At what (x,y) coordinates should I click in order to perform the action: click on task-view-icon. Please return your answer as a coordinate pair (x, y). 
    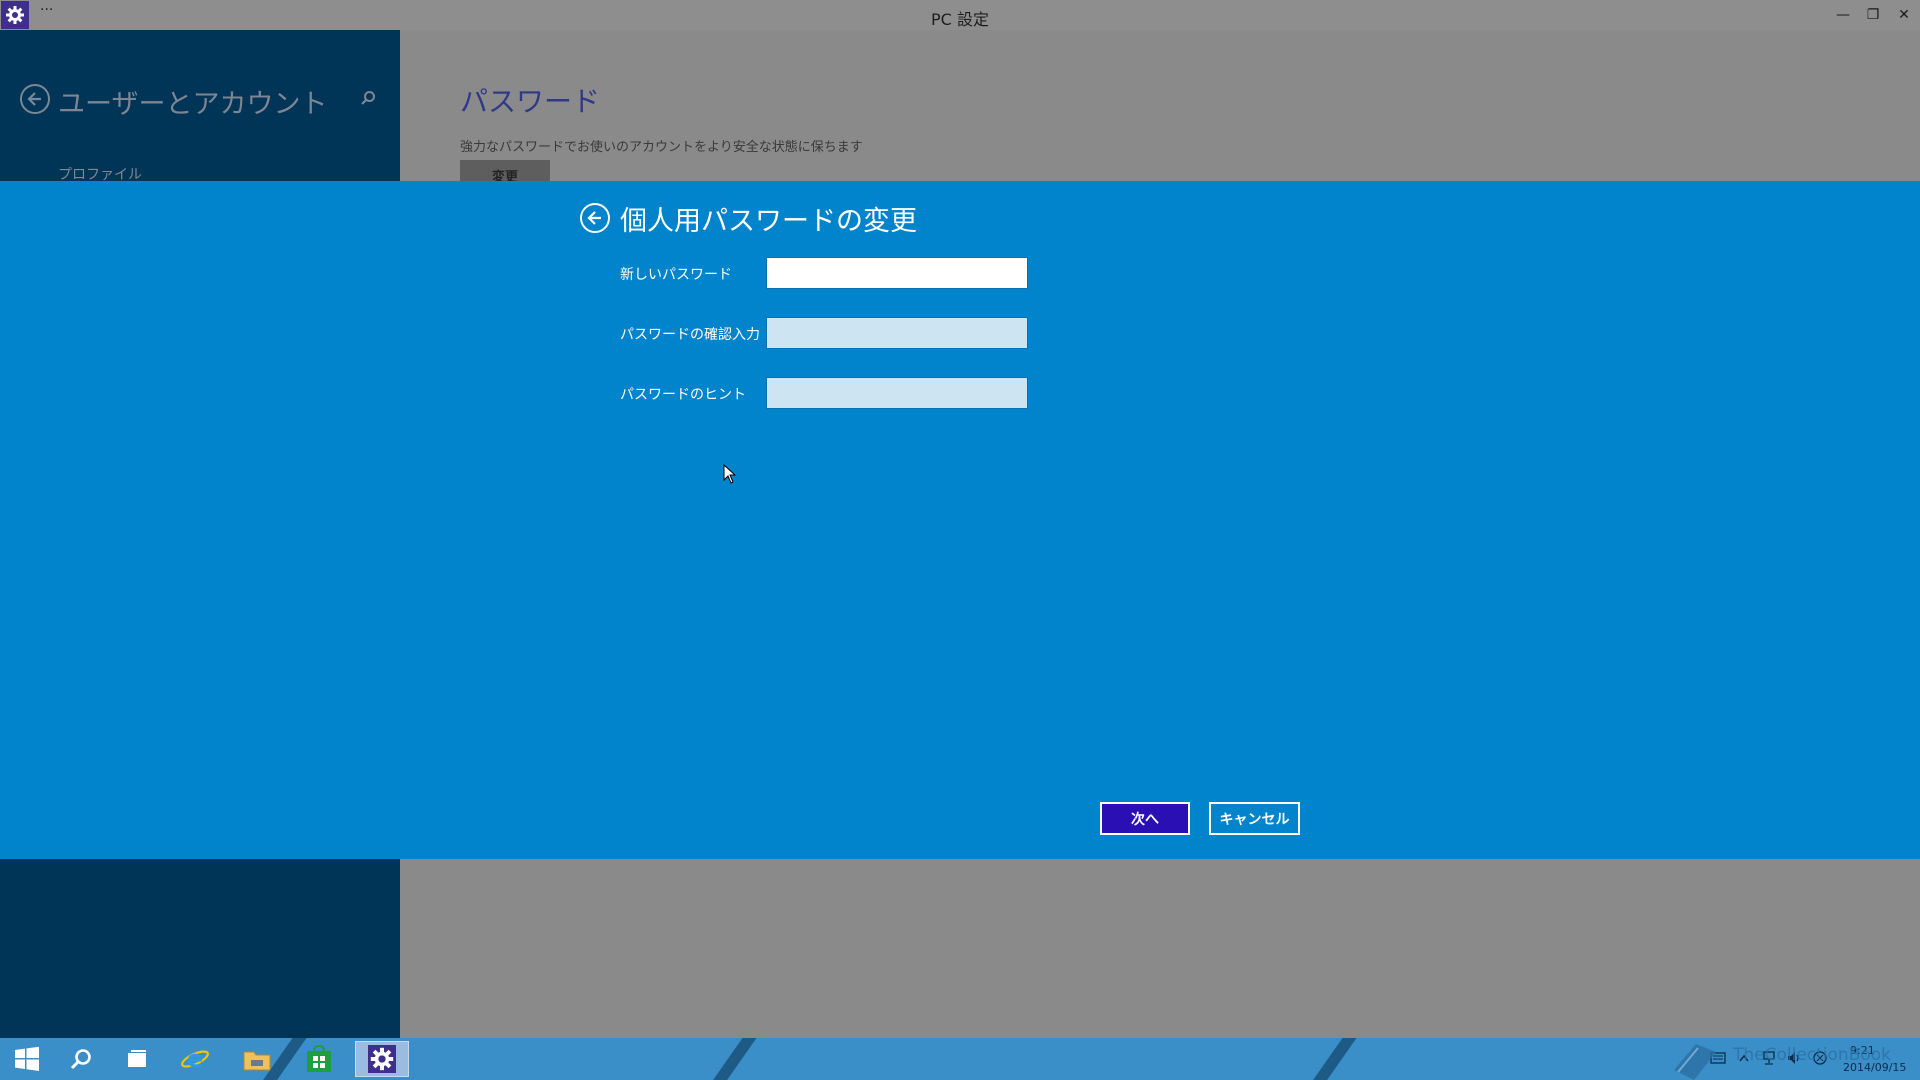
    Looking at the image, I should click on (137, 1059).